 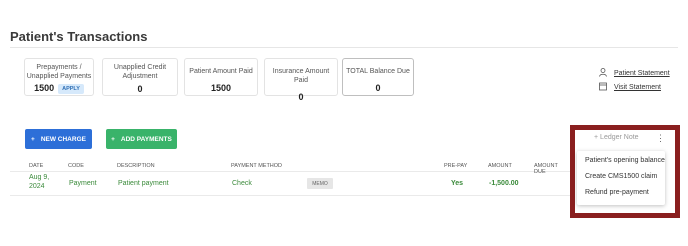 I want to click on new-charge-button: + NEW CHARGE, so click(x=58, y=139).